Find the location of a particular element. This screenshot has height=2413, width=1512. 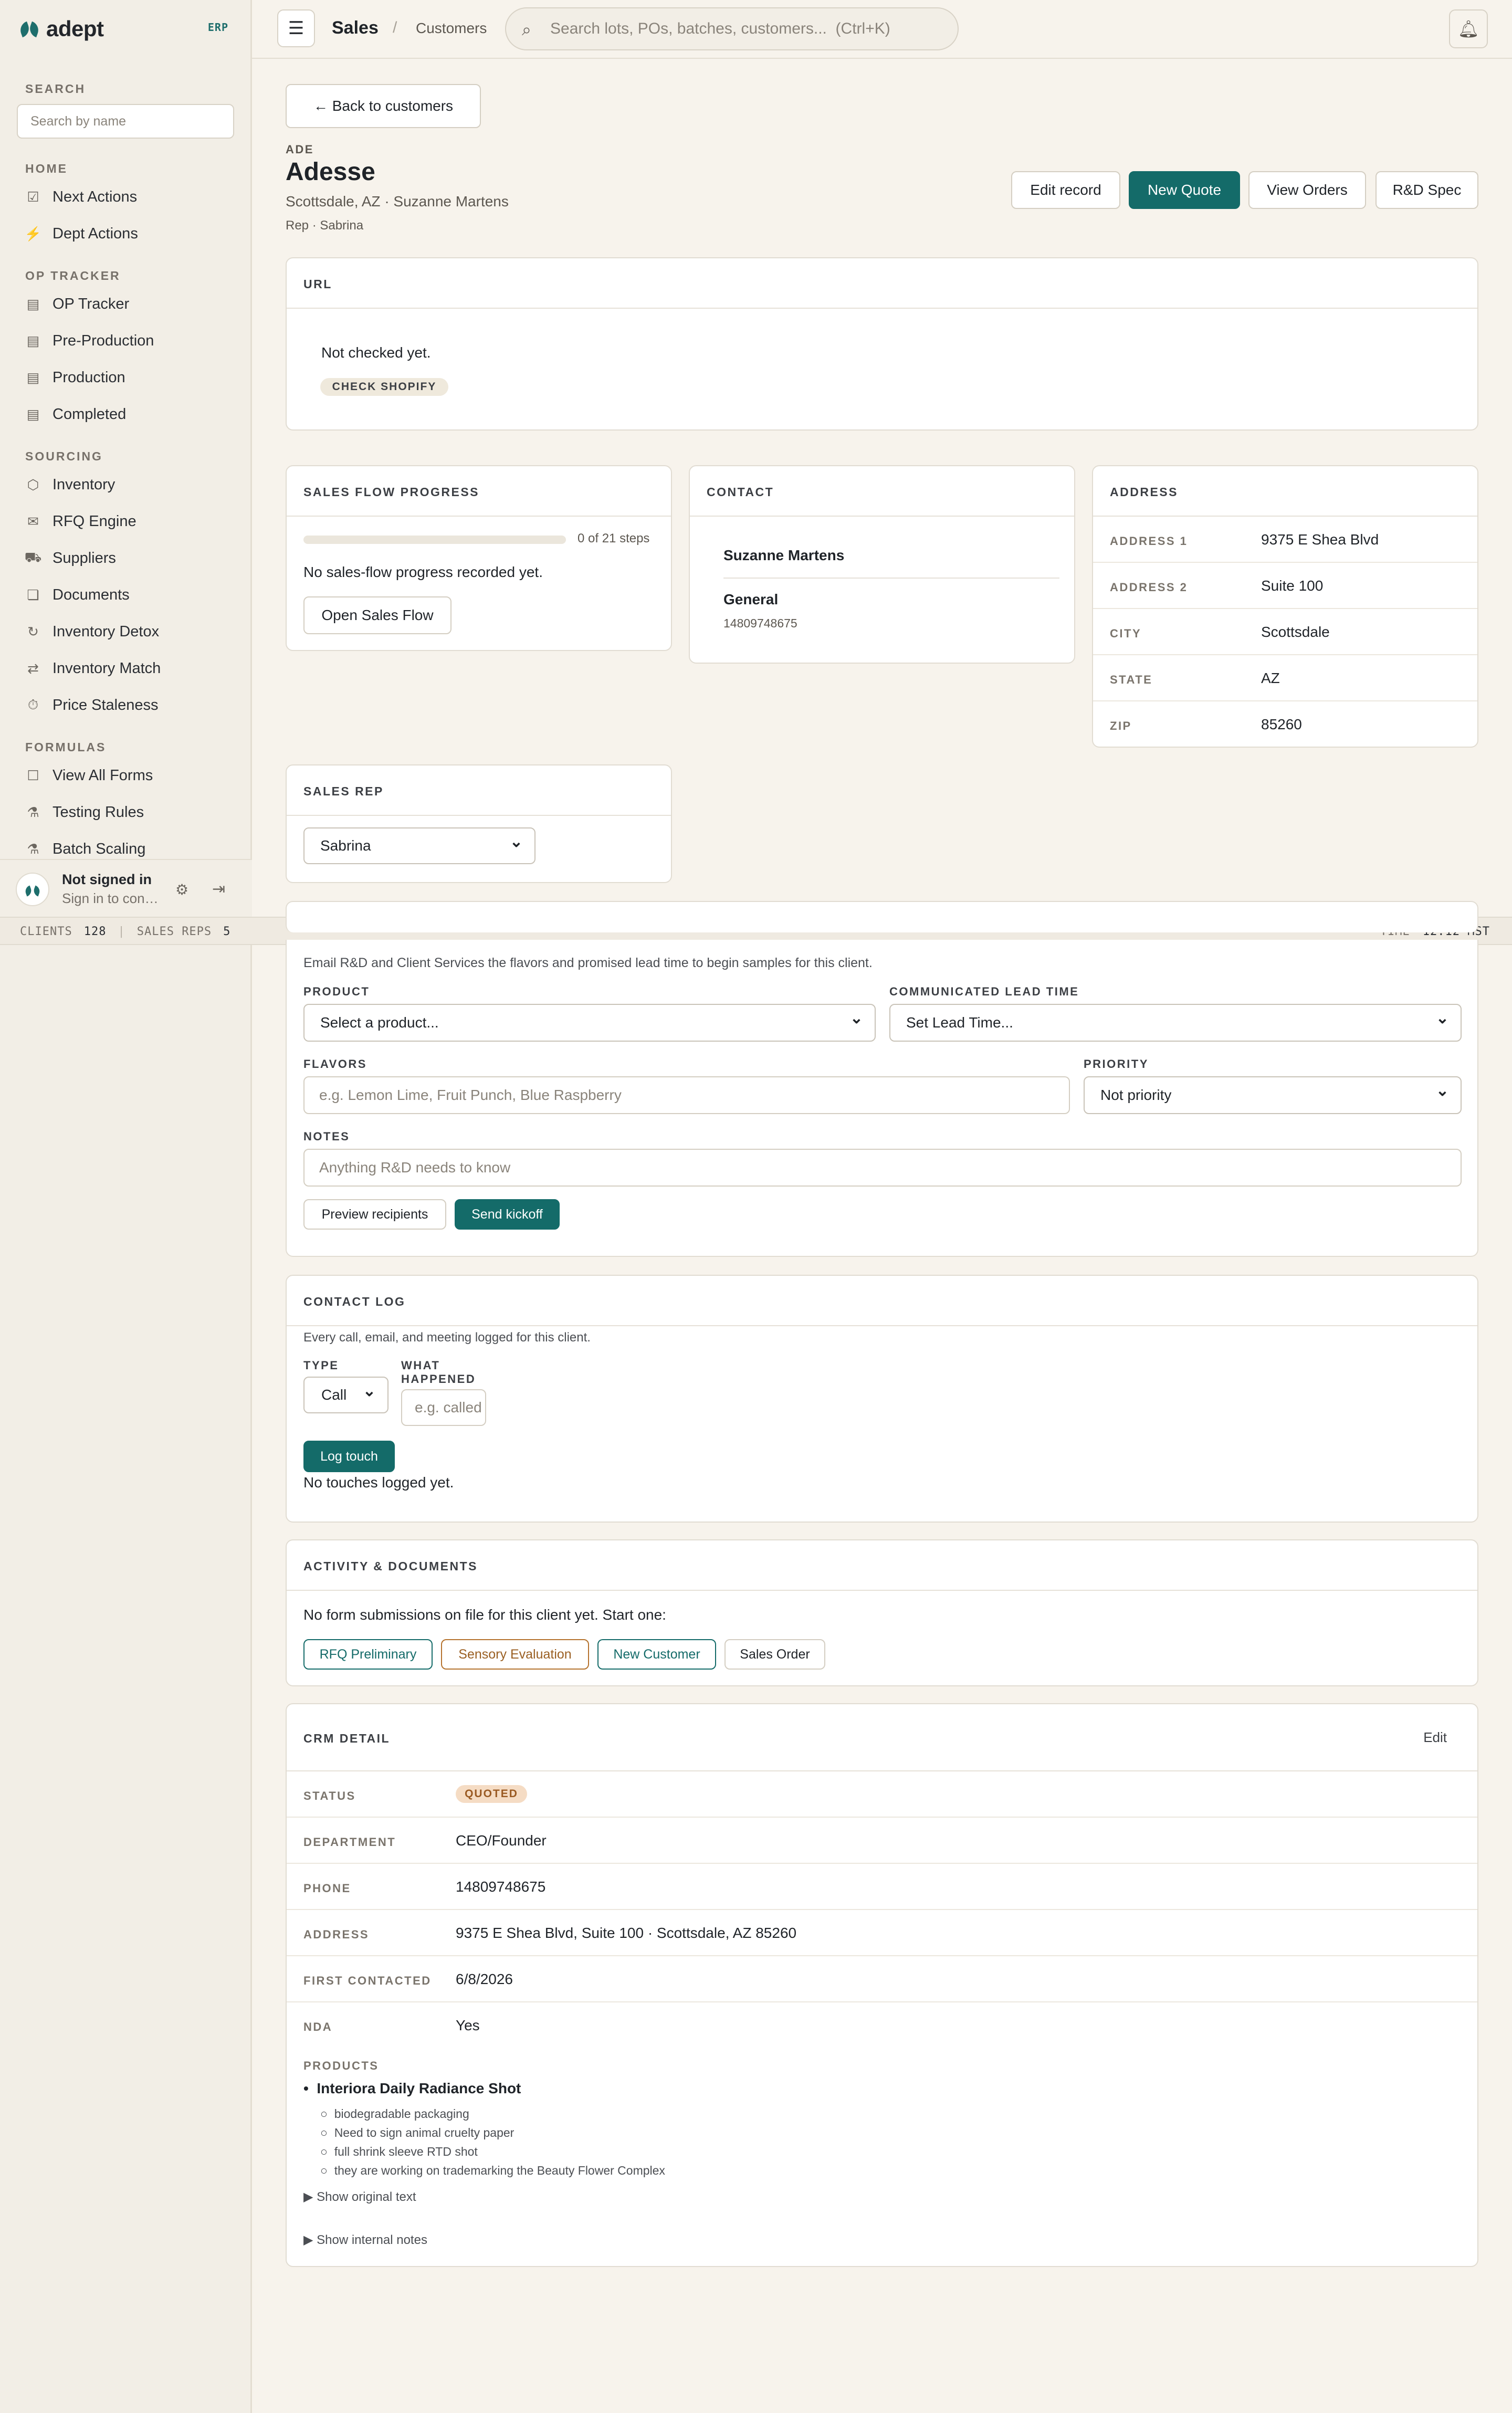

sidebar-item-view-all-forms: ☐ View All Forms is located at coordinates (130, 775).